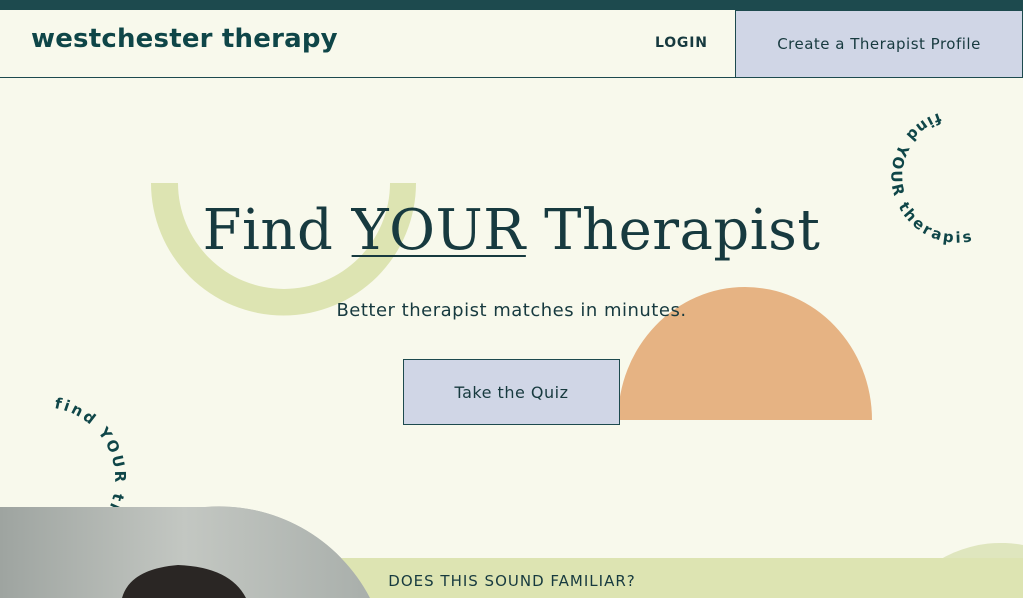 The image size is (1023, 598). I want to click on login-link: LOGIN, so click(681, 43).